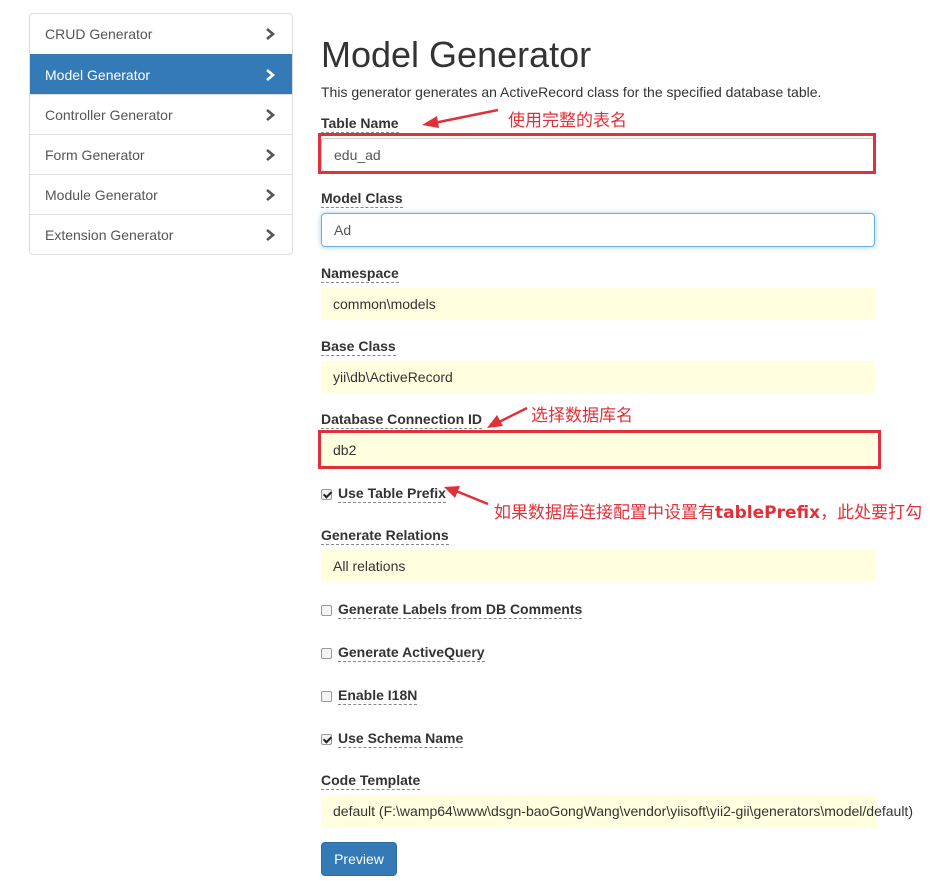  Describe the element at coordinates (378, 696) in the screenshot. I see `enable-i18n-label: Enable I18N` at that location.